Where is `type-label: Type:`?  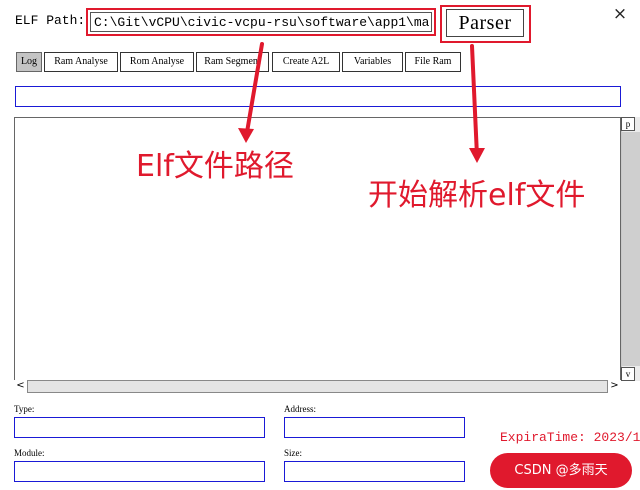 type-label: Type: is located at coordinates (24, 409).